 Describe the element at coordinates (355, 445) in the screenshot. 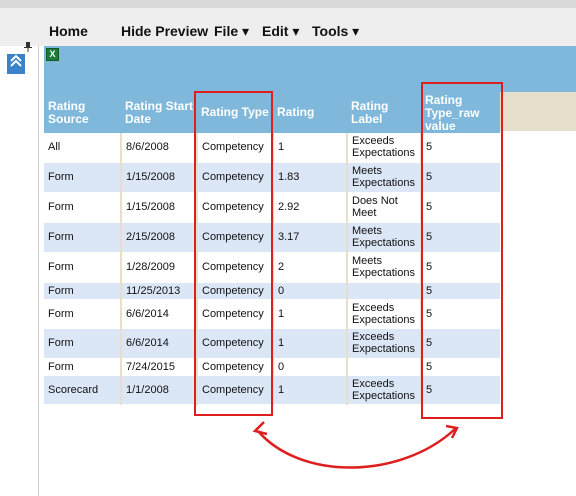

I see `double-arrow-annotation` at that location.